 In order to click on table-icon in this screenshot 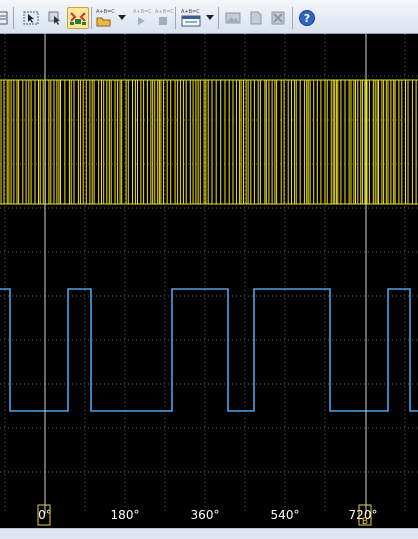, I will do `click(191, 21)`.